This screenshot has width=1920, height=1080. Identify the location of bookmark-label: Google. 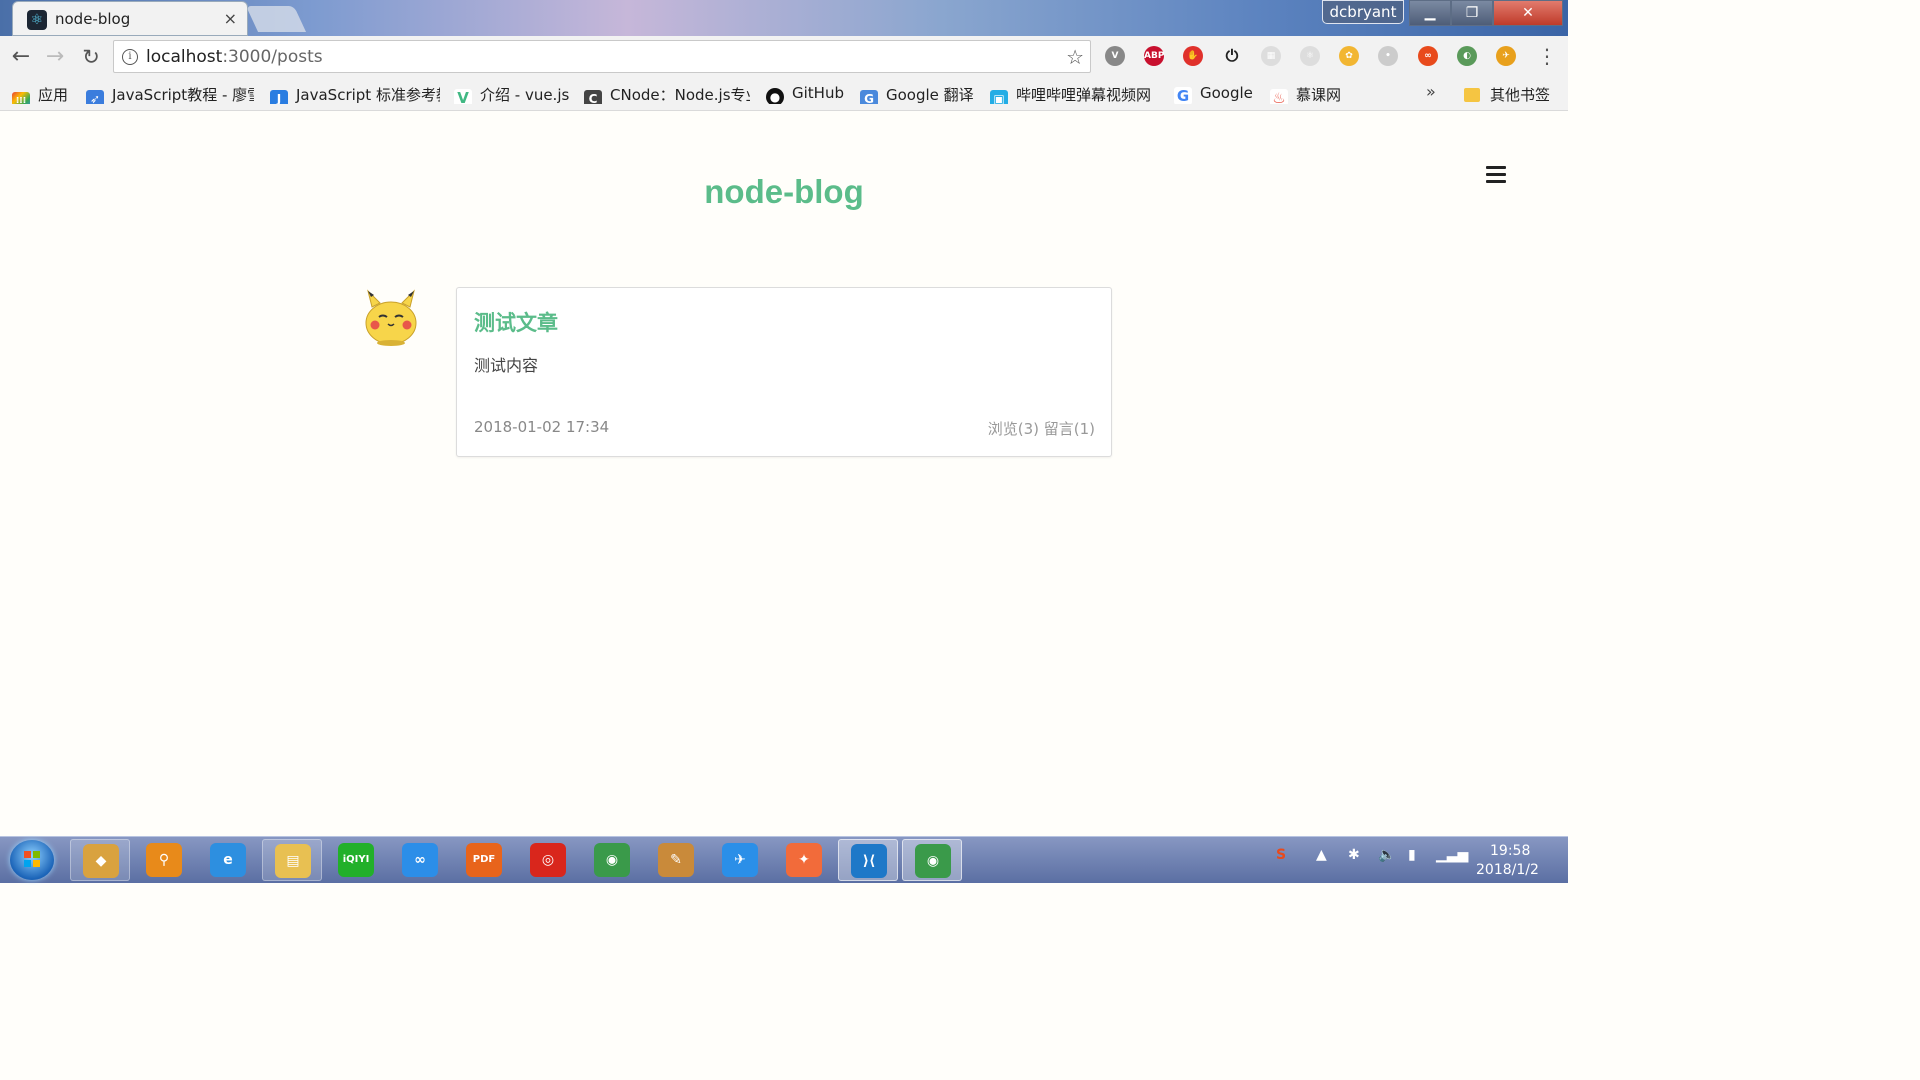
(1226, 93).